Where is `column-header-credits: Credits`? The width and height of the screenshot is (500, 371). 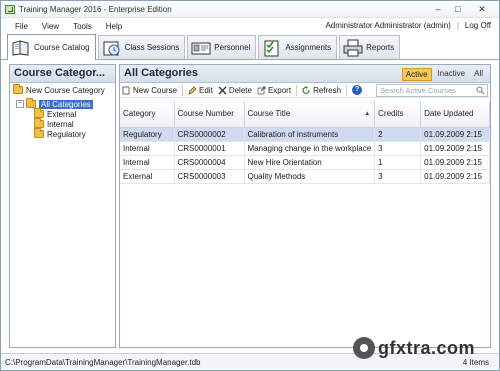 column-header-credits: Credits is located at coordinates (398, 114).